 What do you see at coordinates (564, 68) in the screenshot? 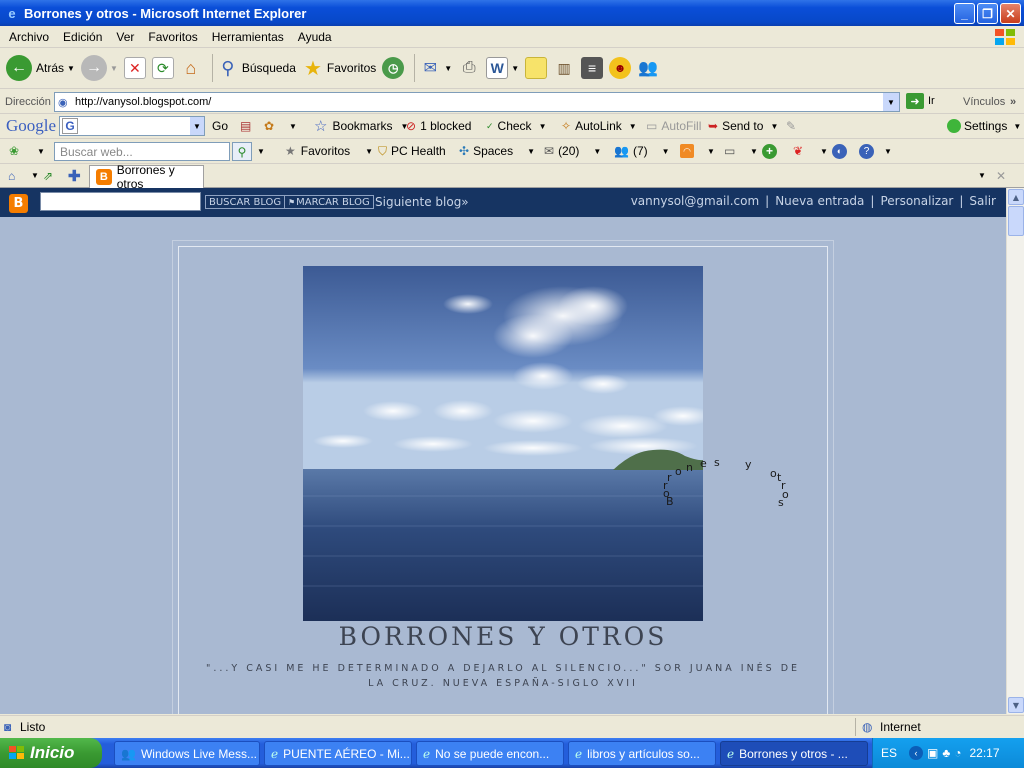
I see `research-button: ▥` at bounding box center [564, 68].